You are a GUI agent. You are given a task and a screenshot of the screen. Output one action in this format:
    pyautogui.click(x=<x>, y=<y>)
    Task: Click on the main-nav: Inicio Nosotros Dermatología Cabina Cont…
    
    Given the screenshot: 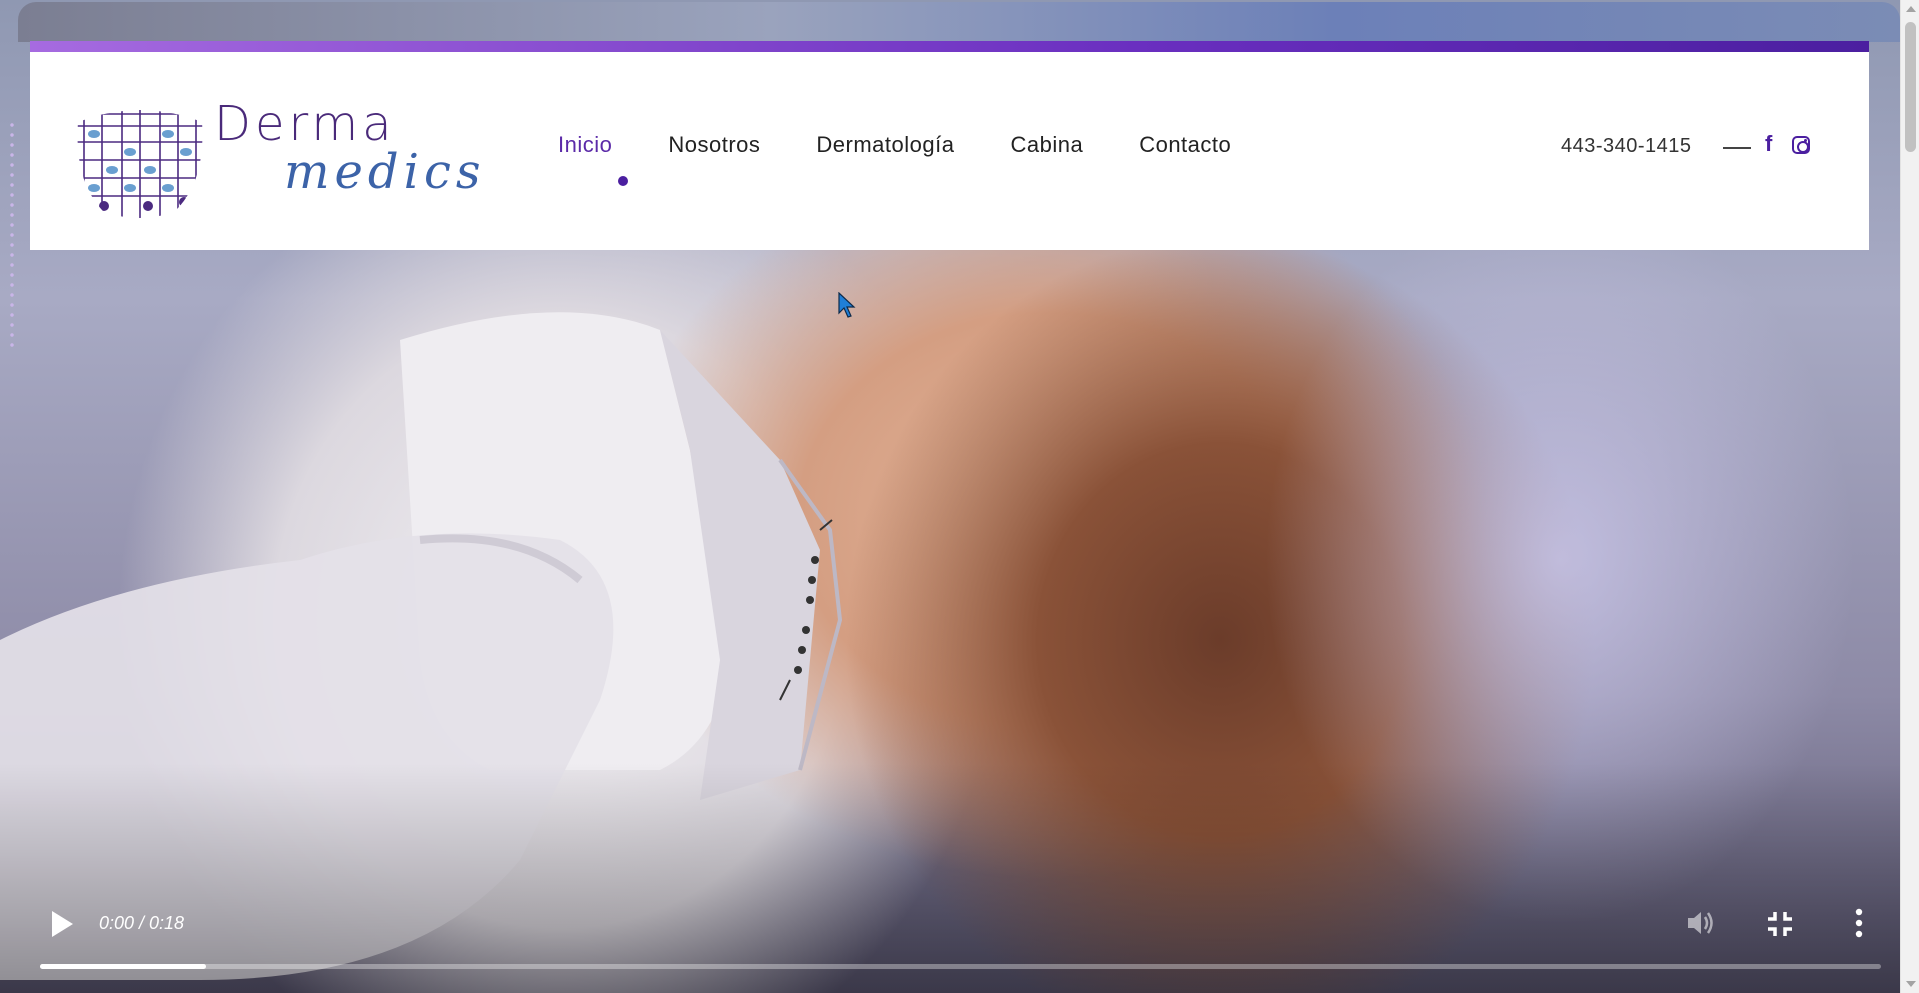 What is the action you would take?
    pyautogui.click(x=922, y=145)
    